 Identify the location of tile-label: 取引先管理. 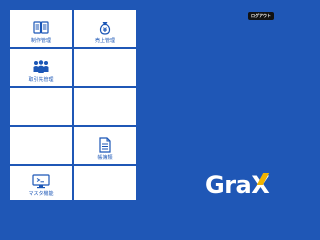
(41, 80).